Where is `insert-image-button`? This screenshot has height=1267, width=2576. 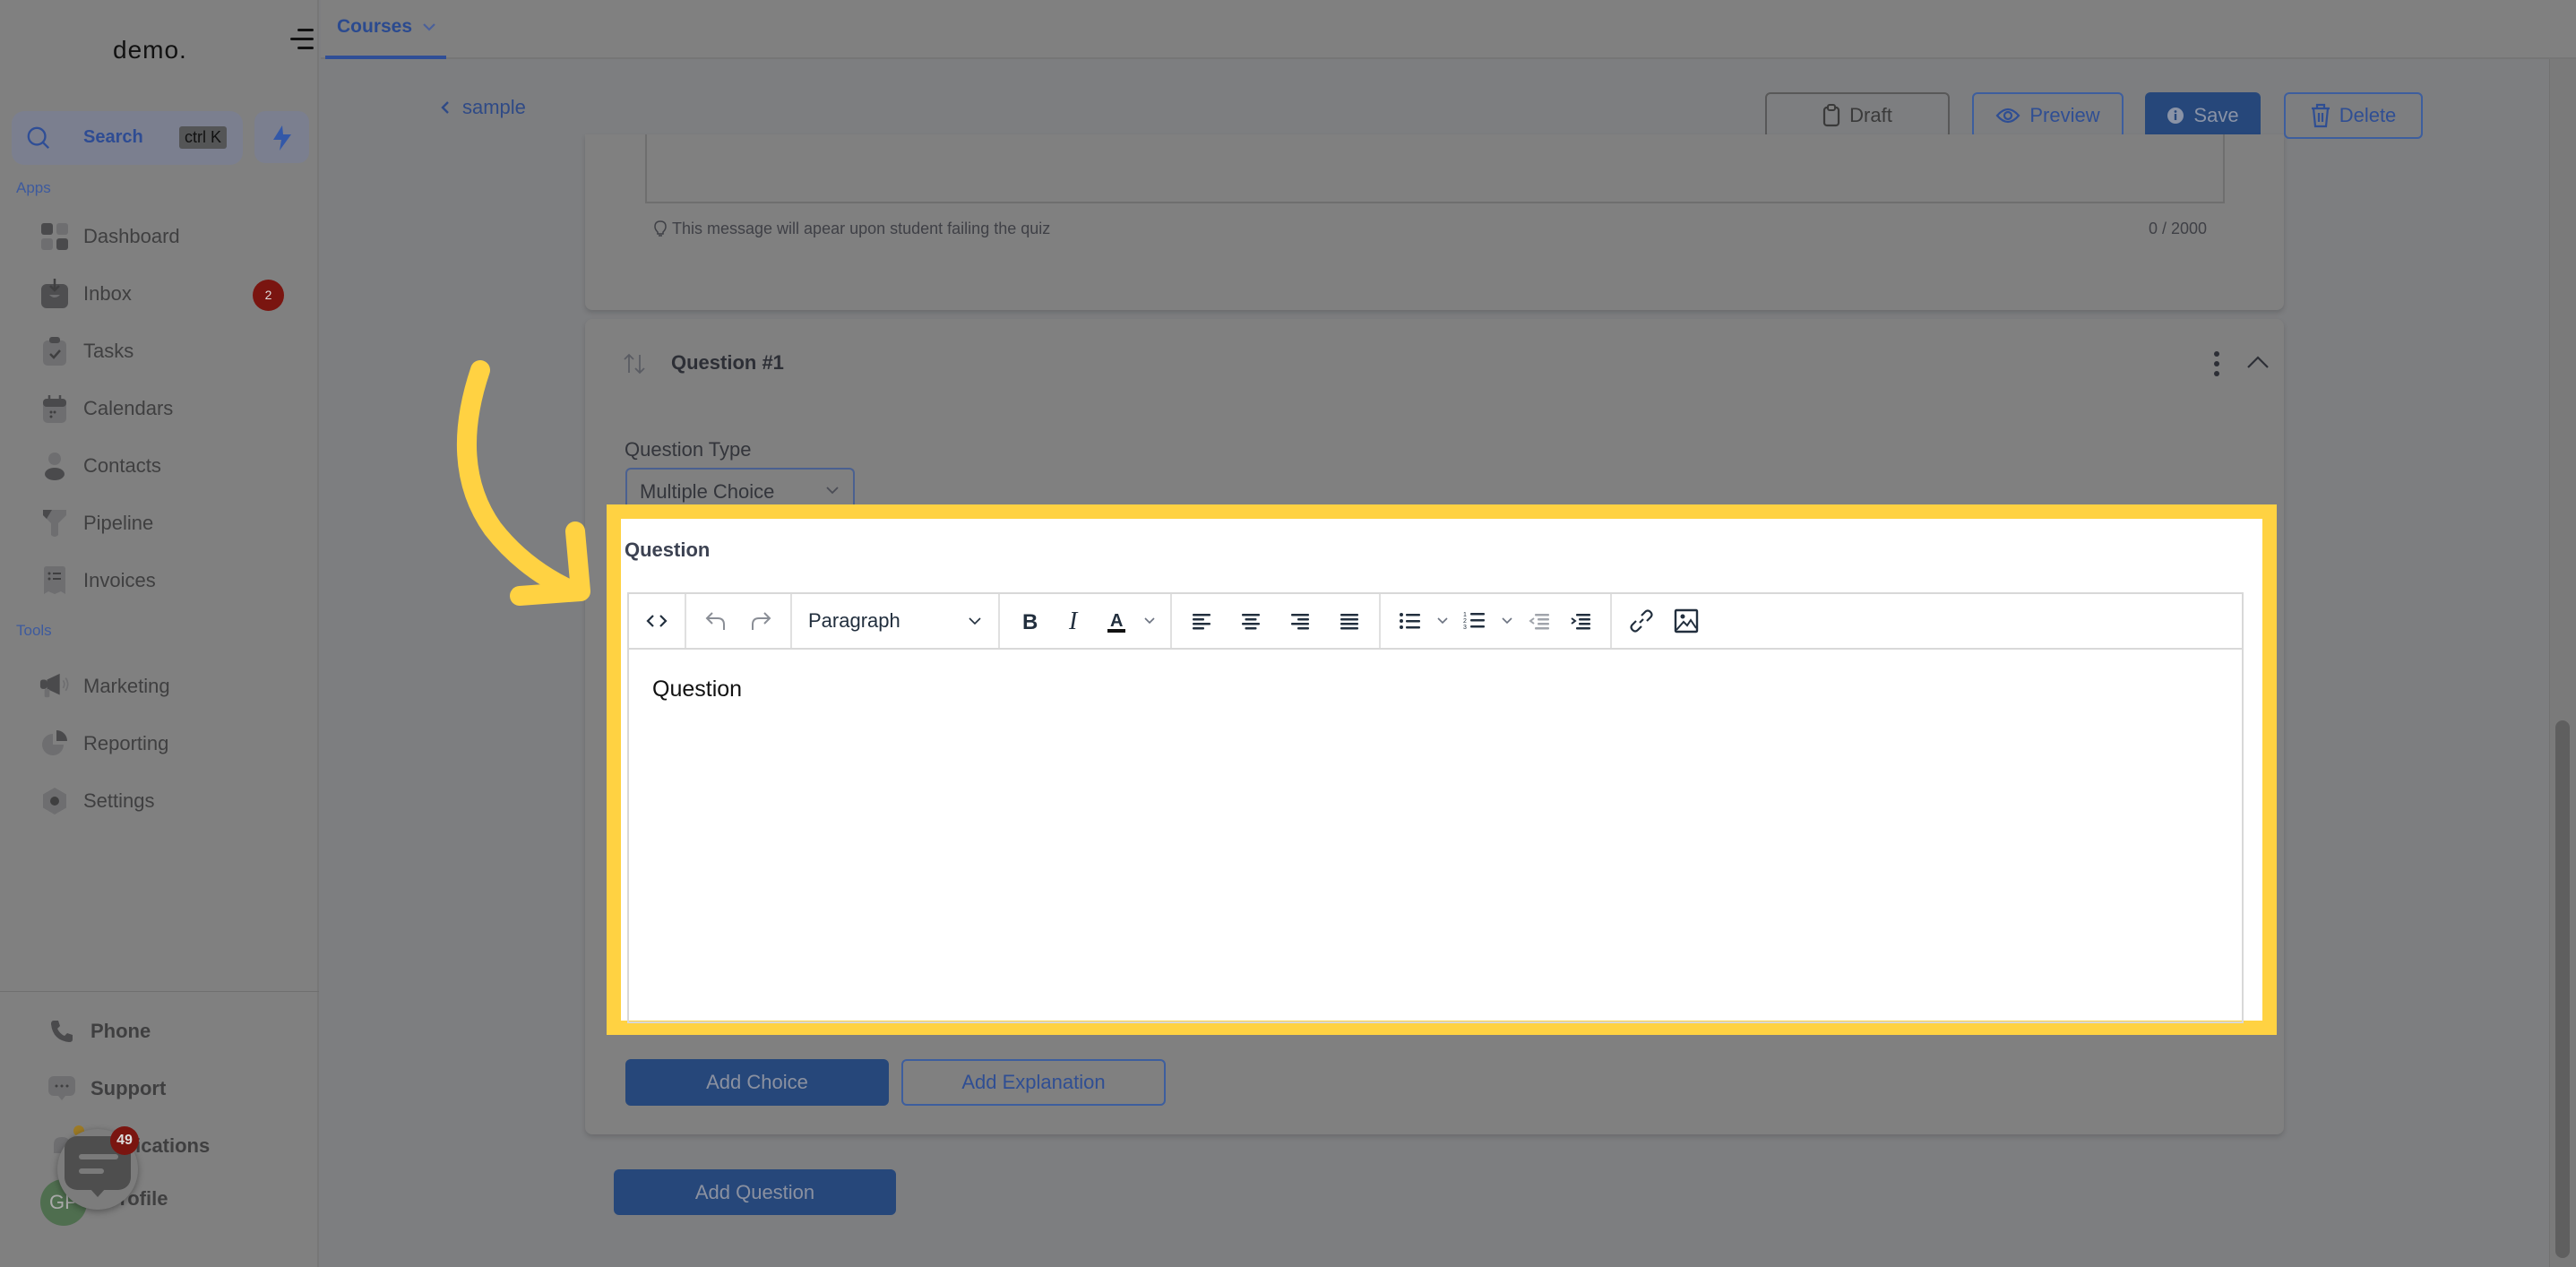 insert-image-button is located at coordinates (1687, 621).